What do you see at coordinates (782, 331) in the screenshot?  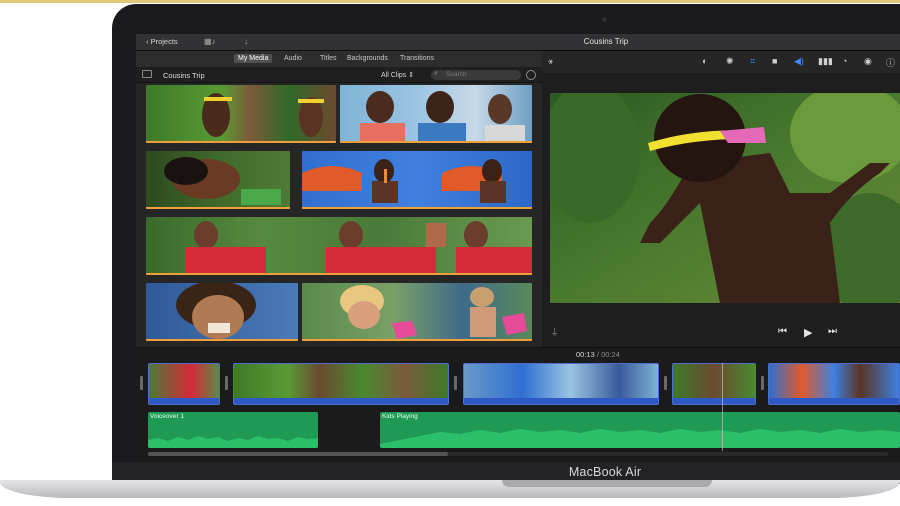 I see `skip-back-icon: ⏮` at bounding box center [782, 331].